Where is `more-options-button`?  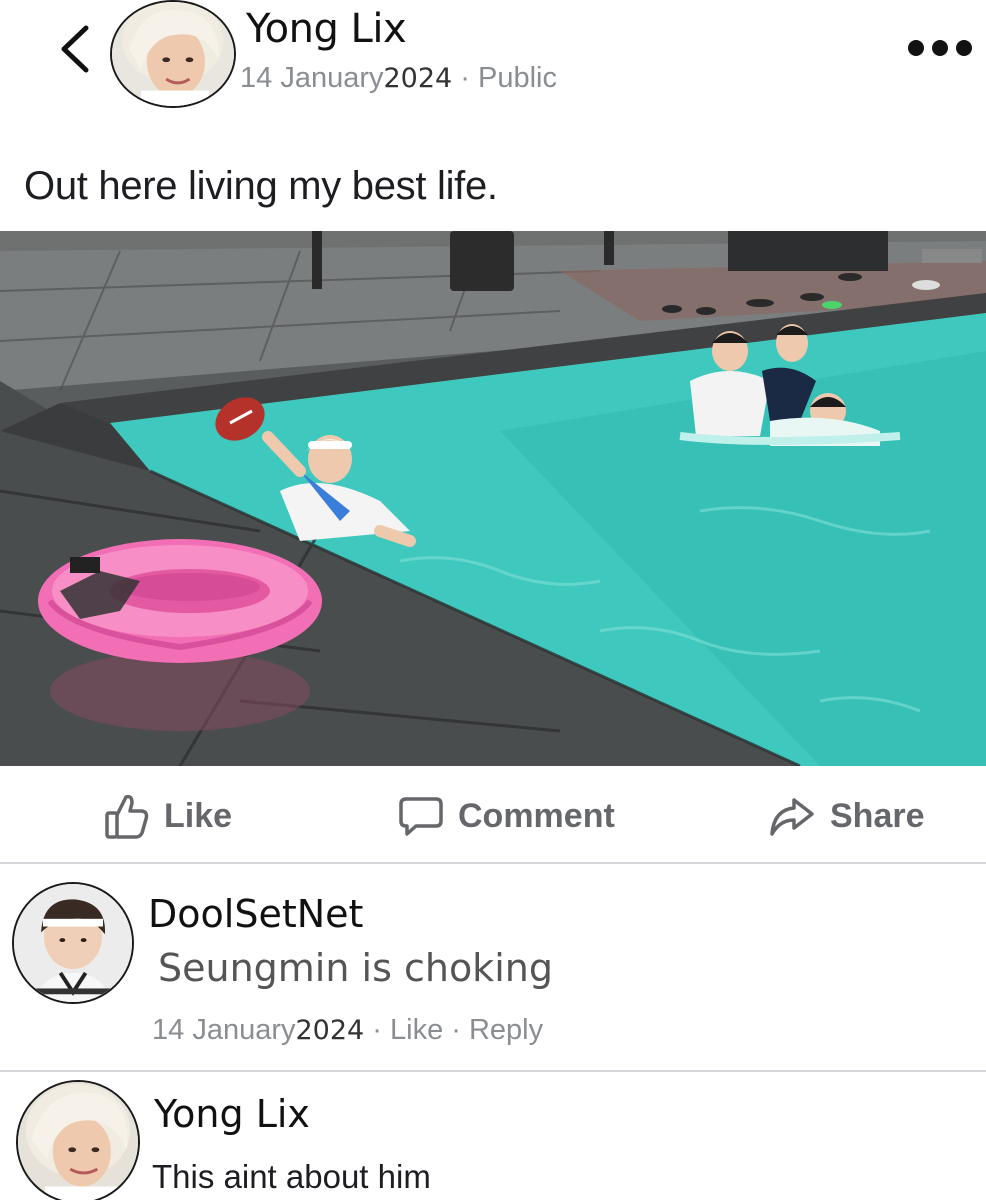
more-options-button is located at coordinates (940, 48).